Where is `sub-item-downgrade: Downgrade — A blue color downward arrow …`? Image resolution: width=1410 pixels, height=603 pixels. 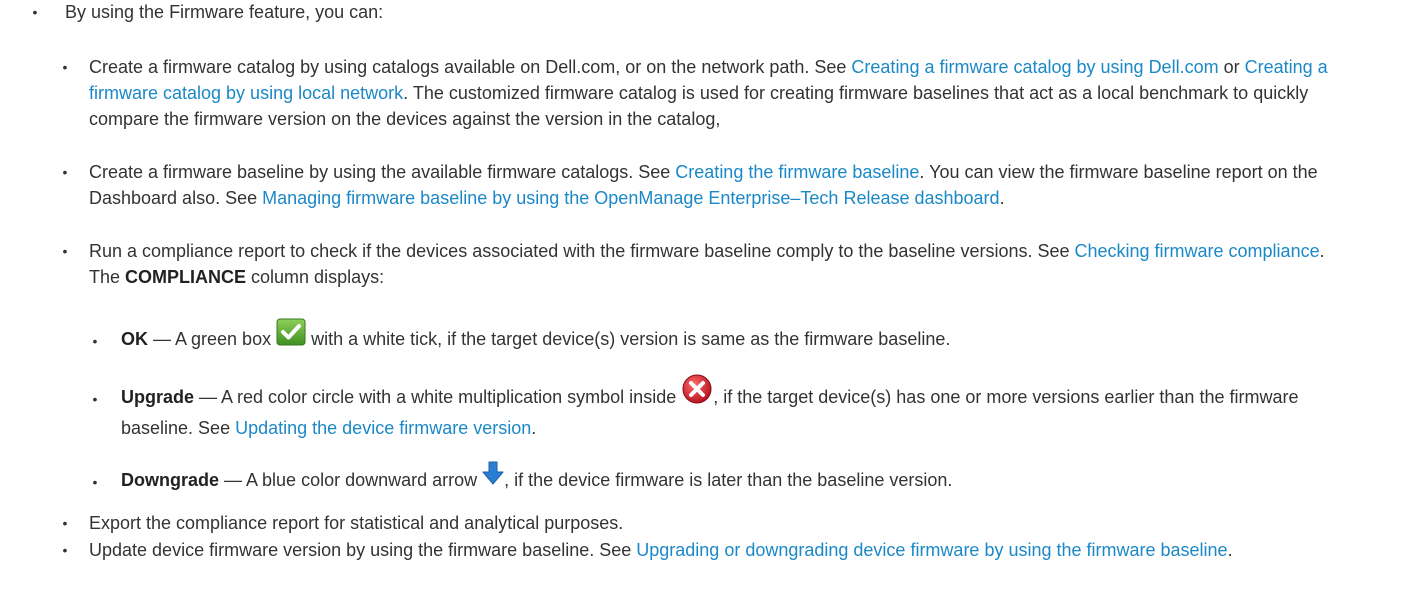
sub-item-downgrade: Downgrade — A blue color downward arrow … is located at coordinates (741, 478).